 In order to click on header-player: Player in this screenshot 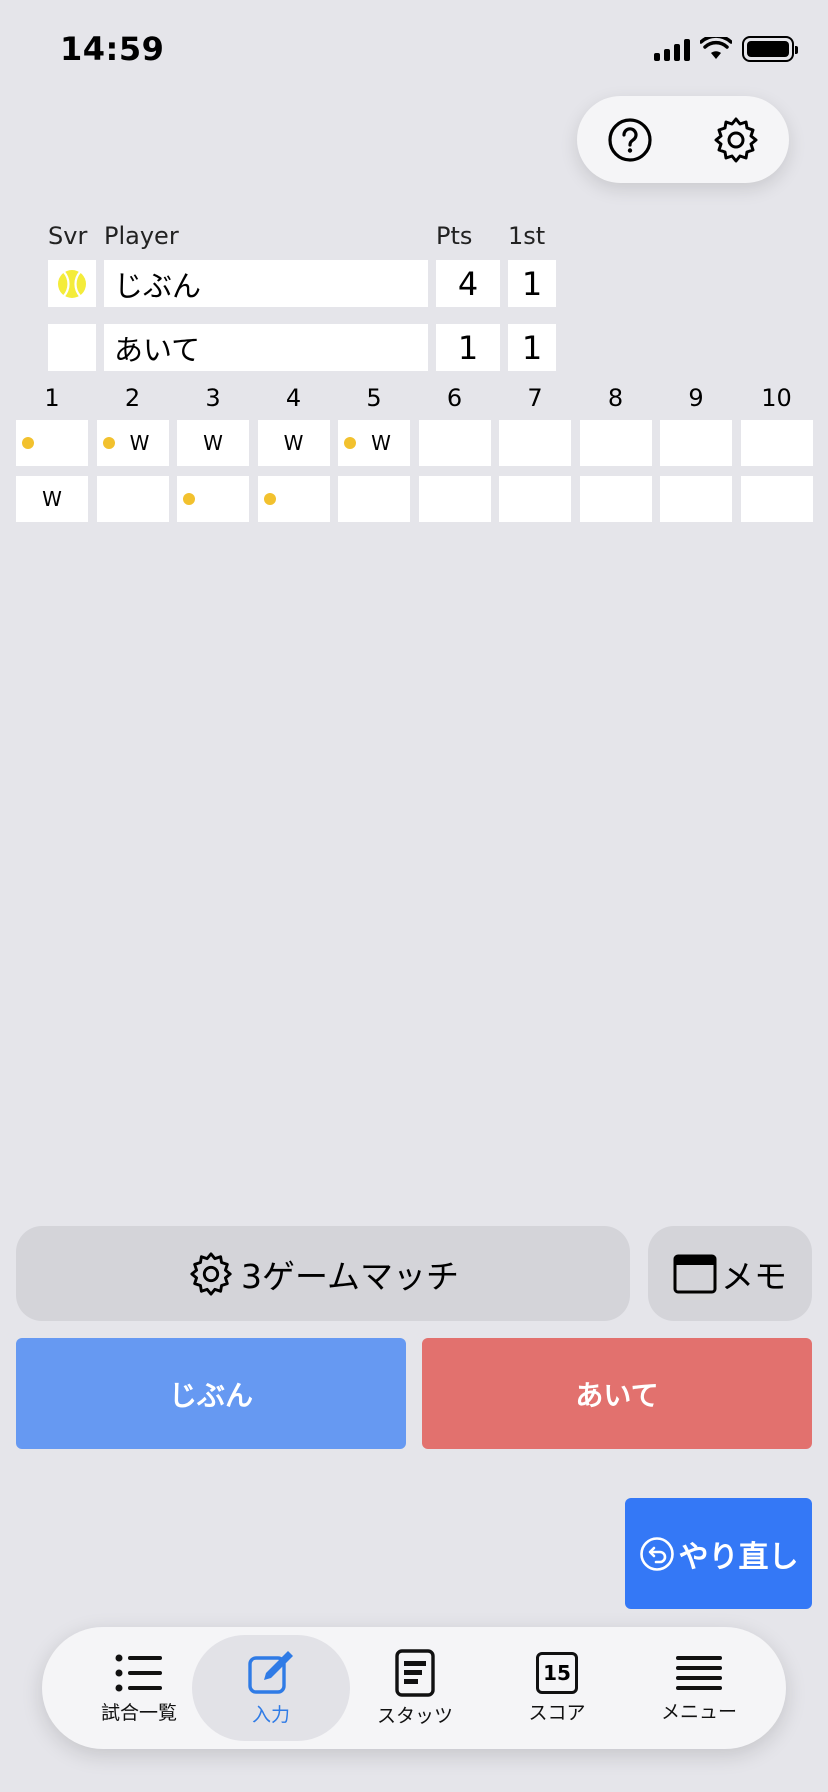, I will do `click(141, 236)`.